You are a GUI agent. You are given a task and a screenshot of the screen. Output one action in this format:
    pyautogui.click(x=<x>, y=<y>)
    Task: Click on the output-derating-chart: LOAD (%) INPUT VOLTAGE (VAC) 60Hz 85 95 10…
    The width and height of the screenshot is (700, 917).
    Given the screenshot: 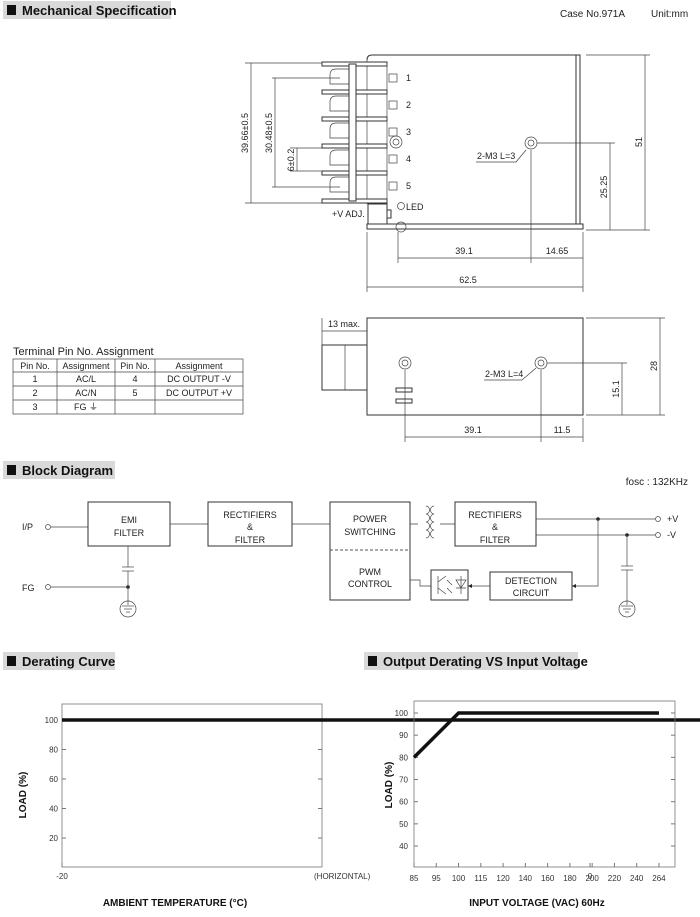 What is the action you would take?
    pyautogui.click(x=530, y=804)
    